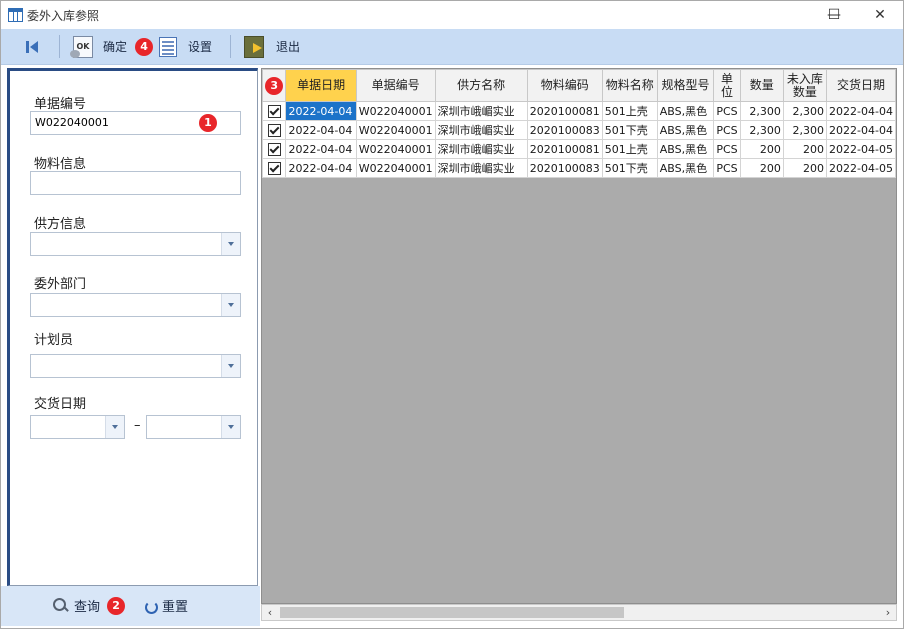 This screenshot has height=629, width=904. Describe the element at coordinates (270, 612) in the screenshot. I see `scroll-left-icon: ‹` at that location.